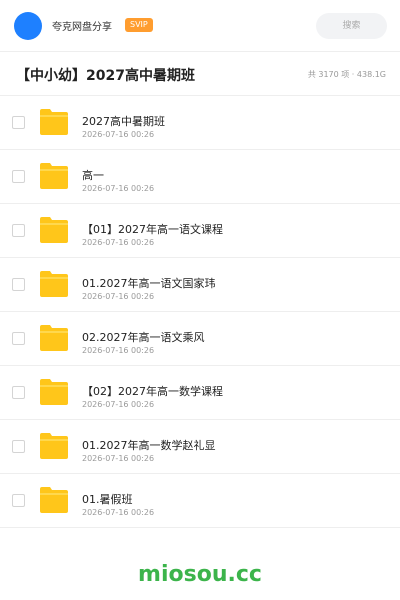 The height and width of the screenshot is (600, 400). Describe the element at coordinates (143, 337) in the screenshot. I see `file-name: 02.2027年高一语文乘风` at that location.